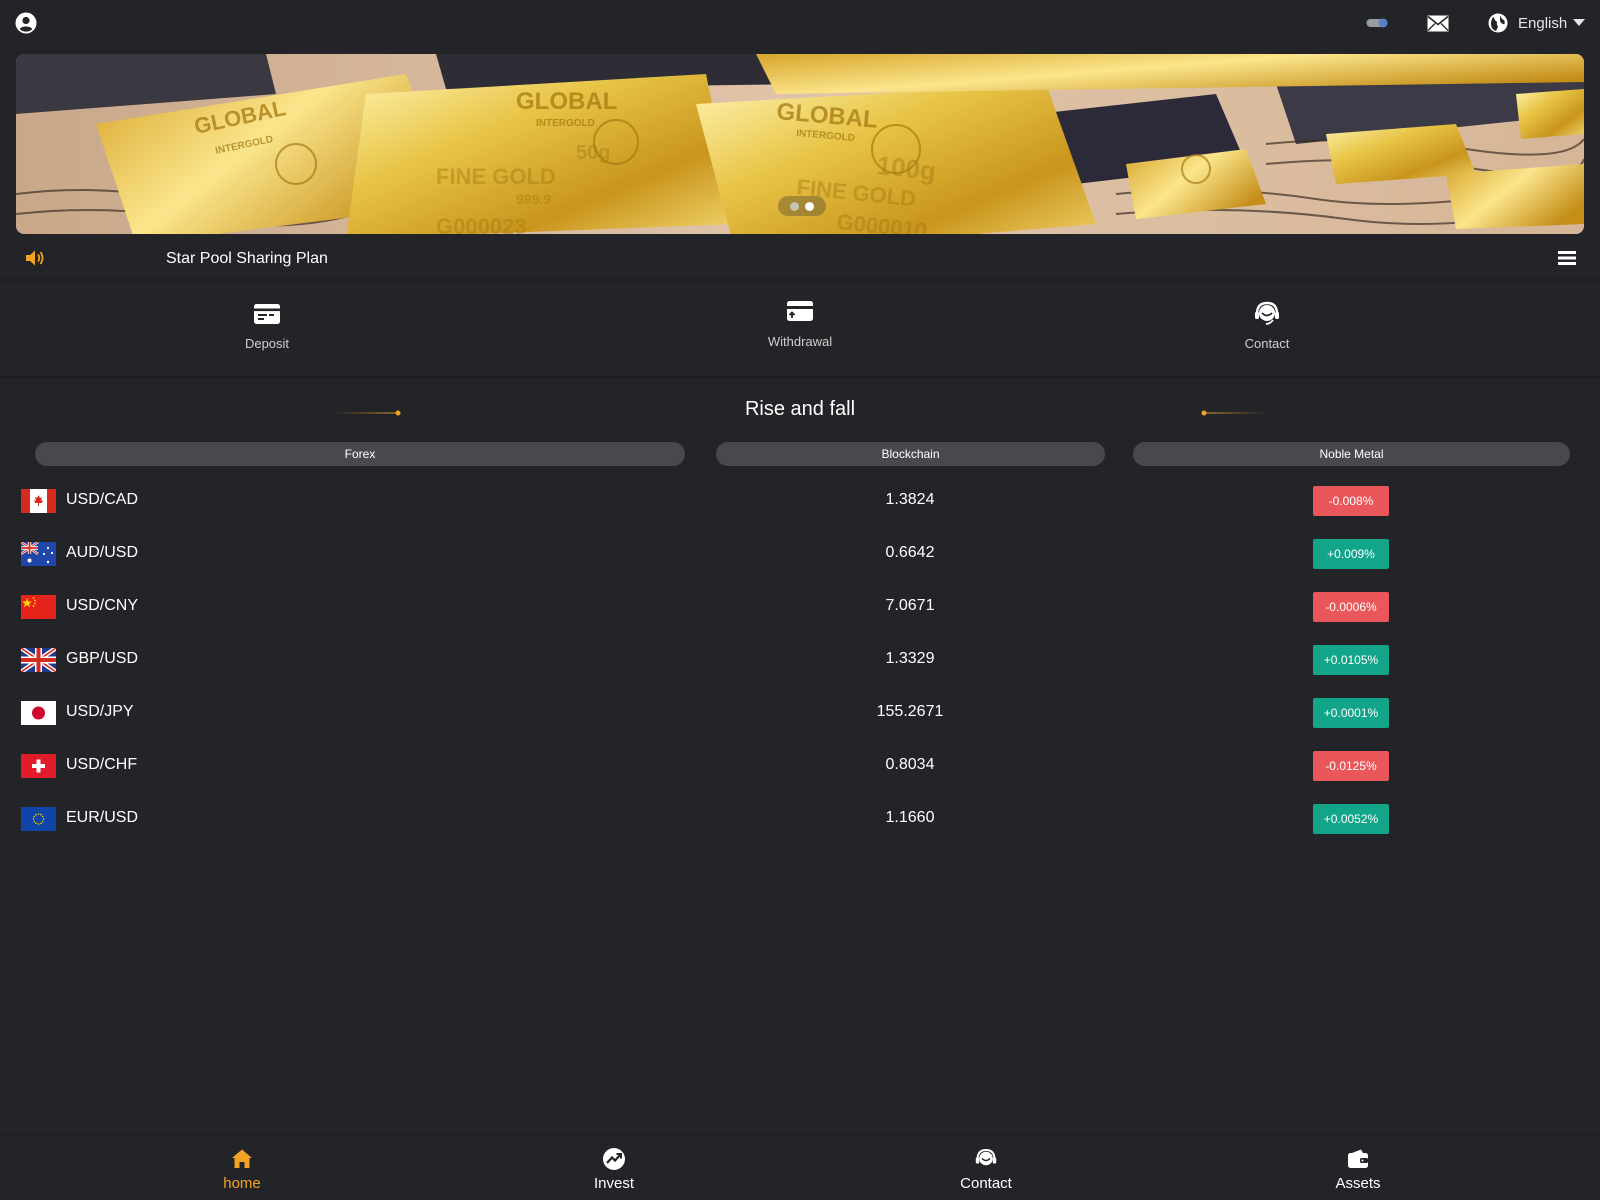 This screenshot has width=1600, height=1200. Describe the element at coordinates (800, 259) in the screenshot. I see `notice-bar: Star Pool Sharing Plan` at that location.